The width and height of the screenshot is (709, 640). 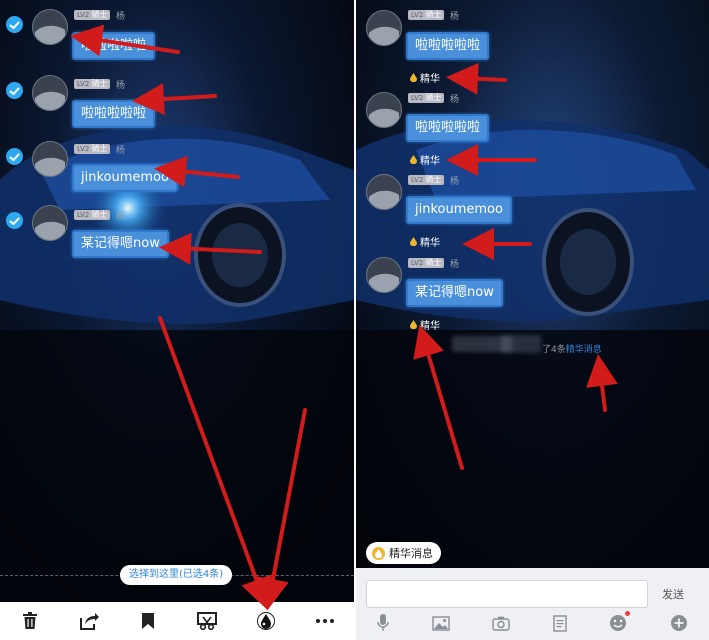 I want to click on message-row: LV2 骑士 杨 某记得嗯now, so click(x=170, y=242).